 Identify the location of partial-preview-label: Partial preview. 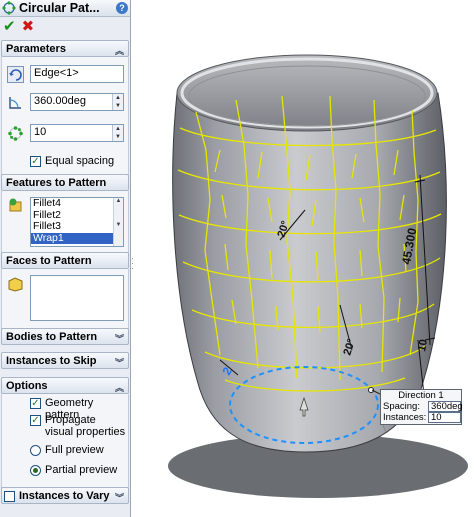
(81, 470).